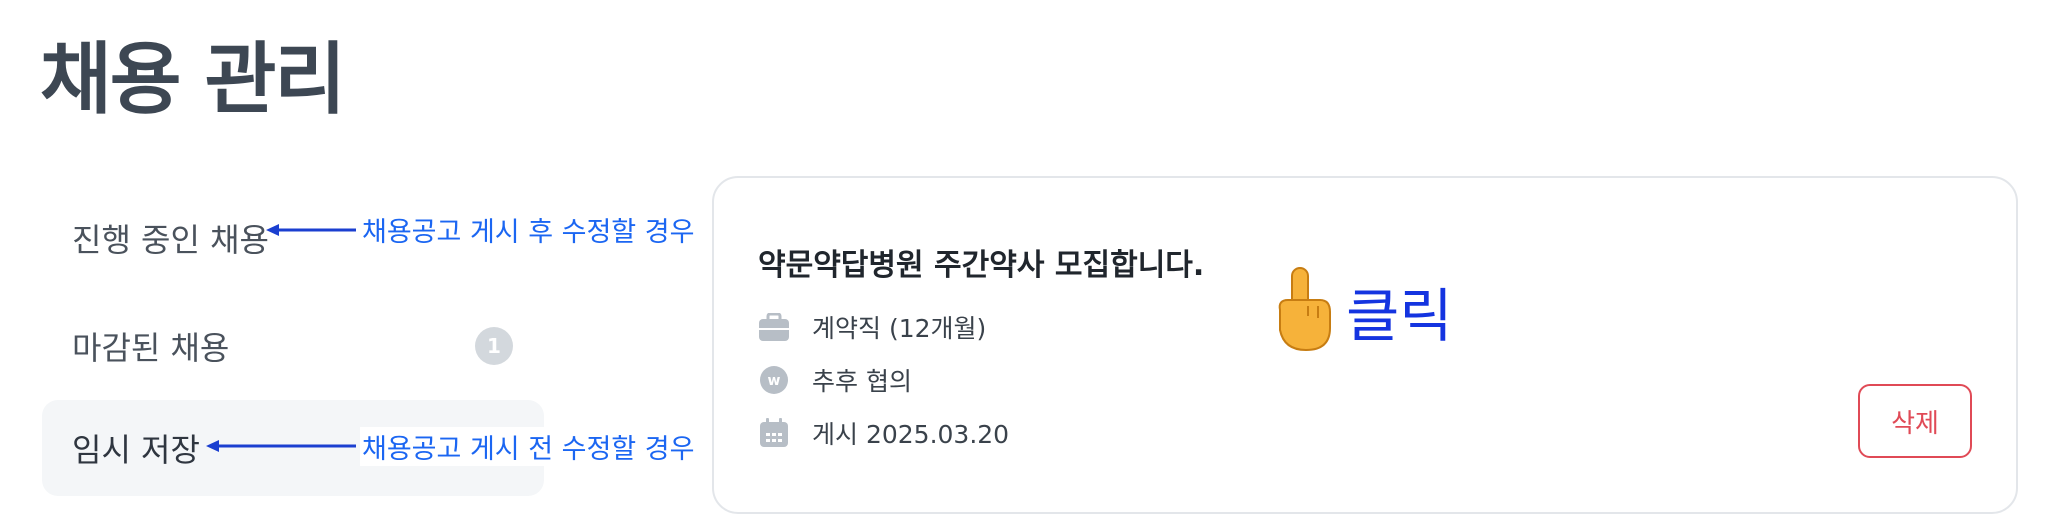 Image resolution: width=2048 pixels, height=530 pixels. Describe the element at coordinates (1915, 421) in the screenshot. I see `delete-button: 삭제` at that location.